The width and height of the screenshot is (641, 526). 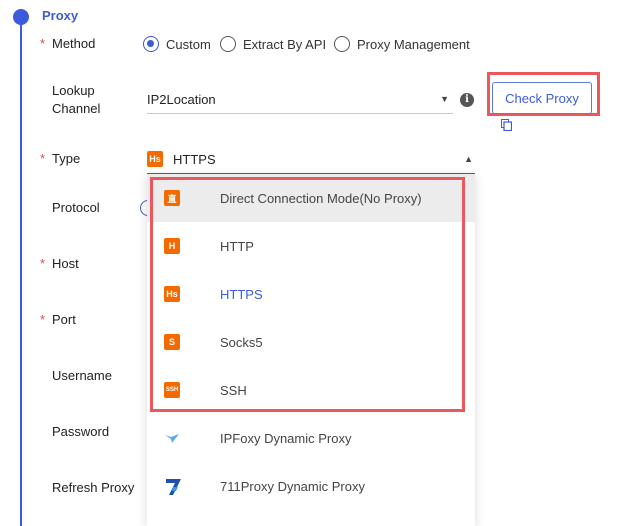 I want to click on copy-icon, so click(x=506, y=125).